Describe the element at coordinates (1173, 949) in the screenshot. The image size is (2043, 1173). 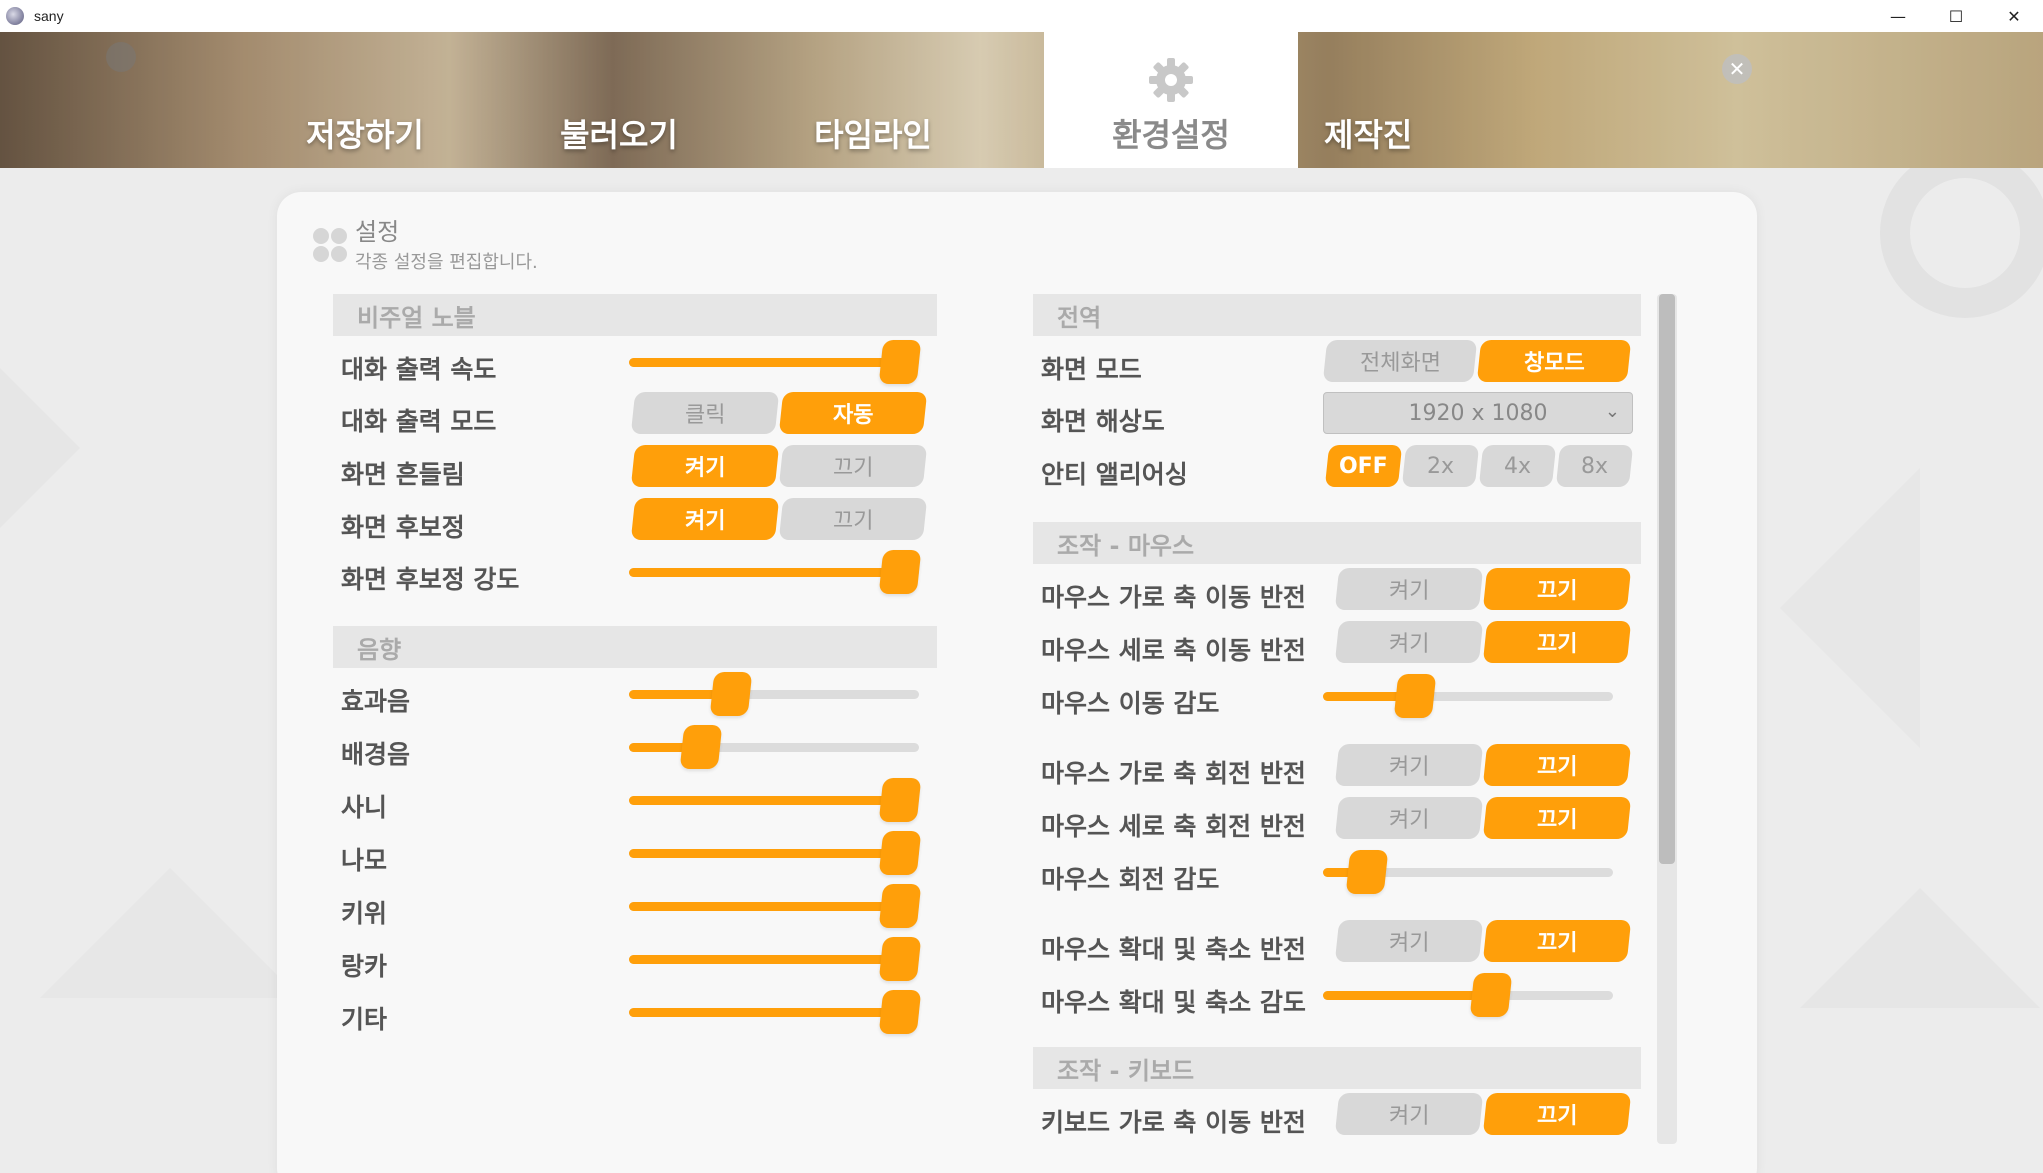
I see `setting-label: 마우스 확대 및 축소 반전` at that location.